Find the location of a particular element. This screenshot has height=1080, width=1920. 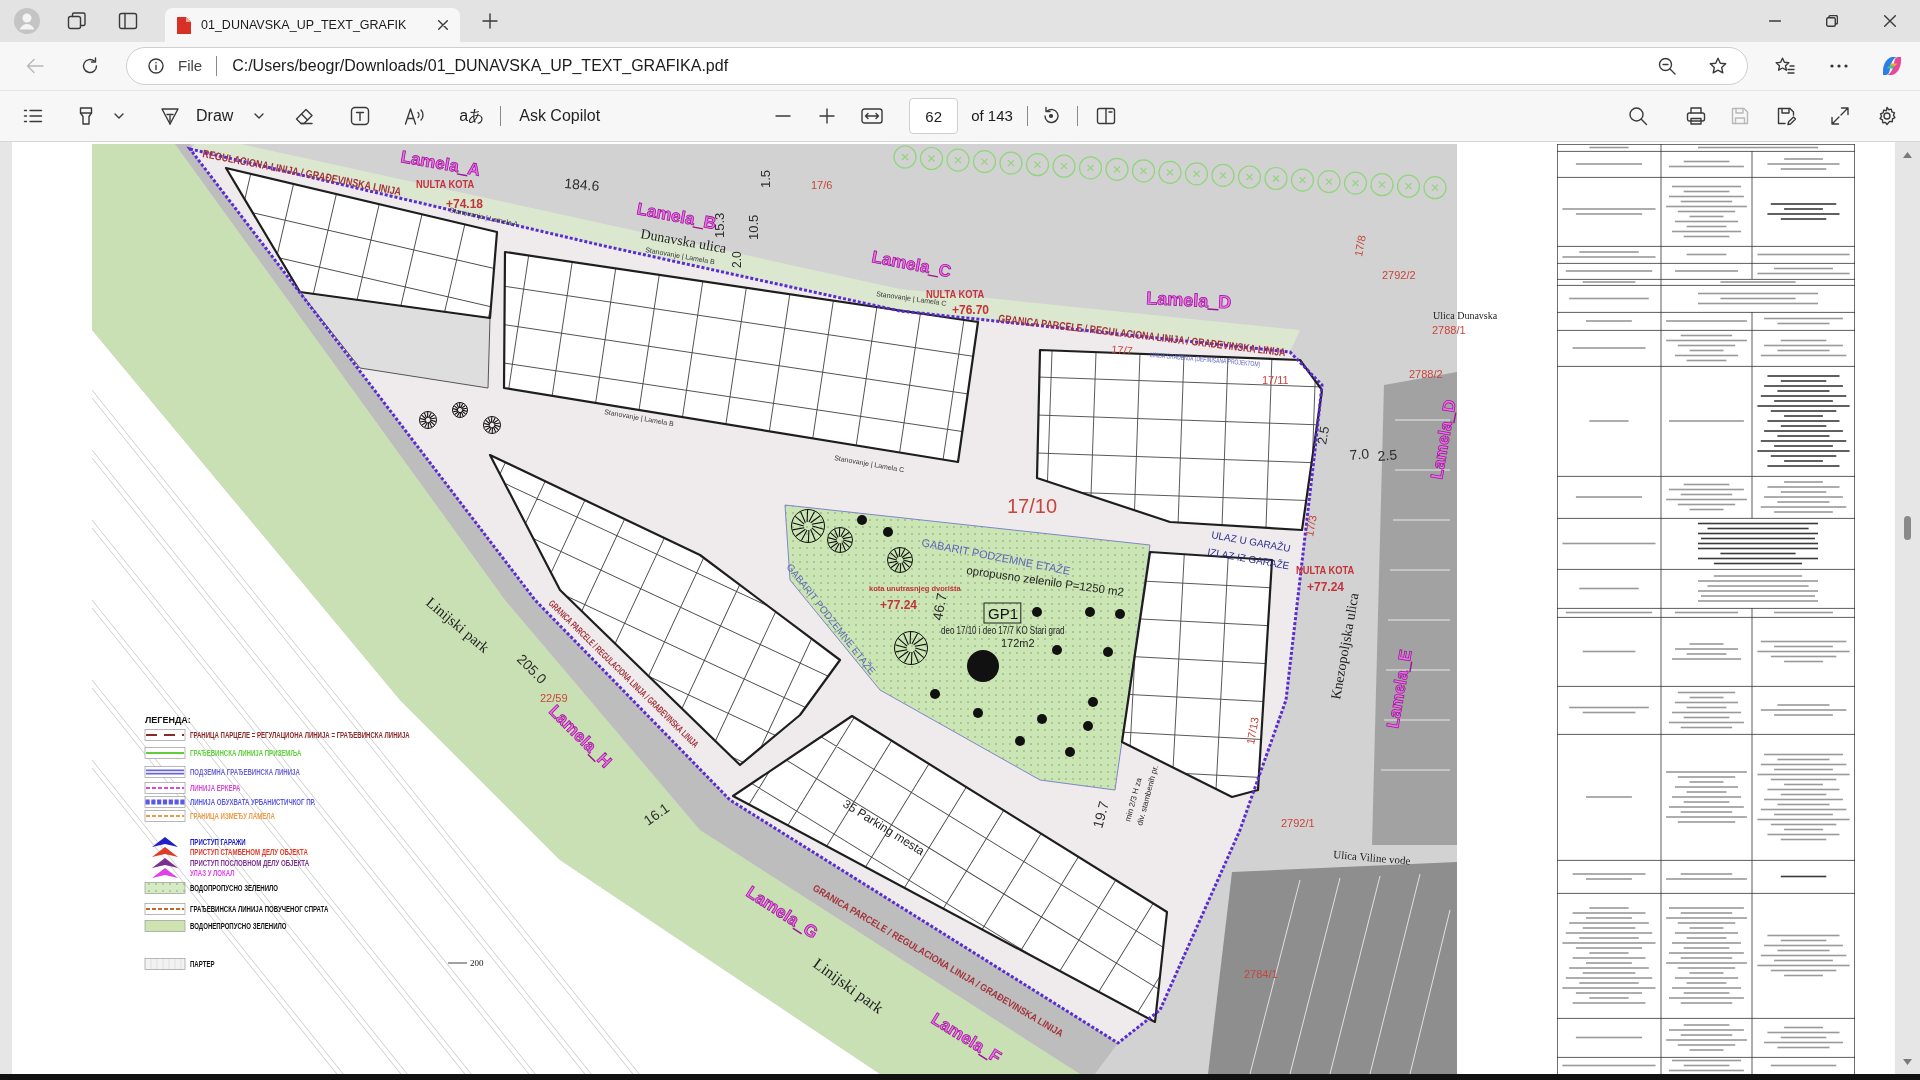

building-label: Lamela_E is located at coordinates (1399, 689).